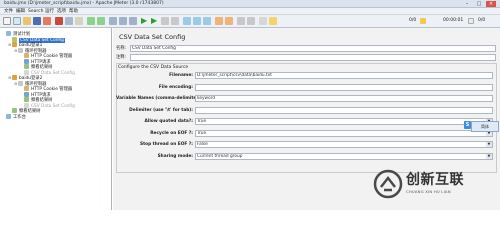 This screenshot has width=500, height=240. I want to click on reset-search-icon, so click(251, 21).